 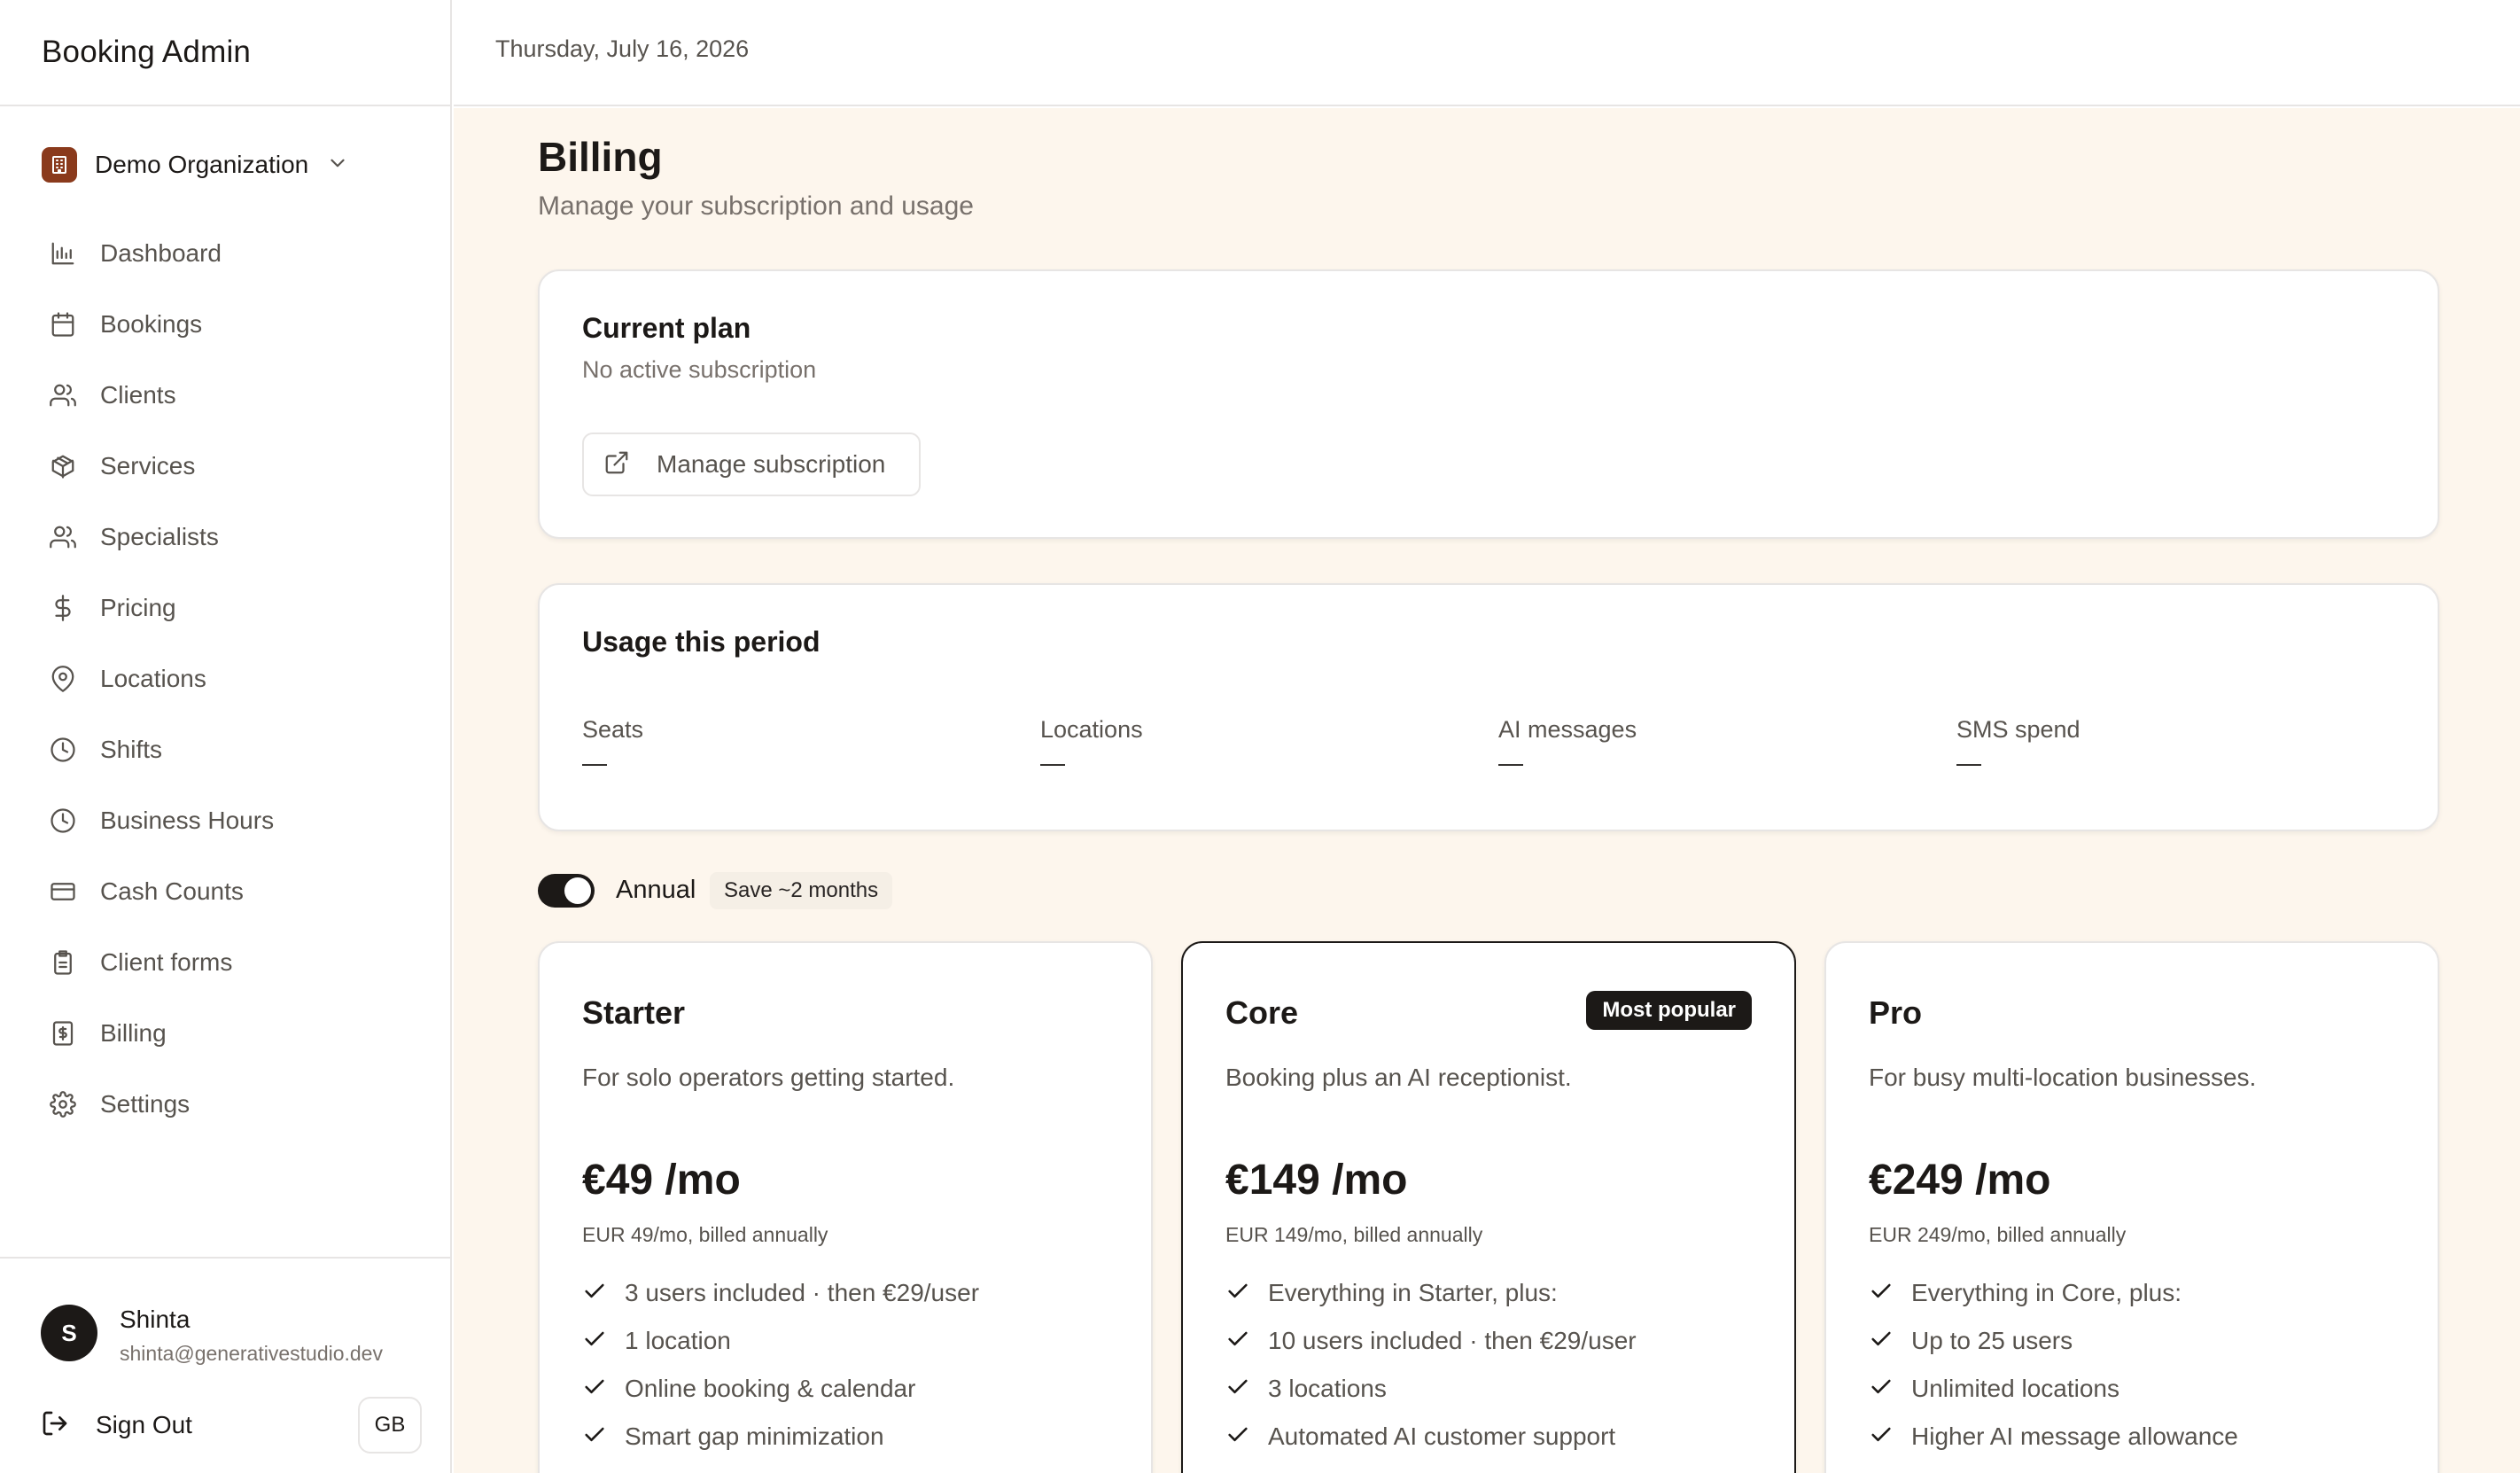 I want to click on feature-item: Up to 25 users, so click(x=2053, y=1341).